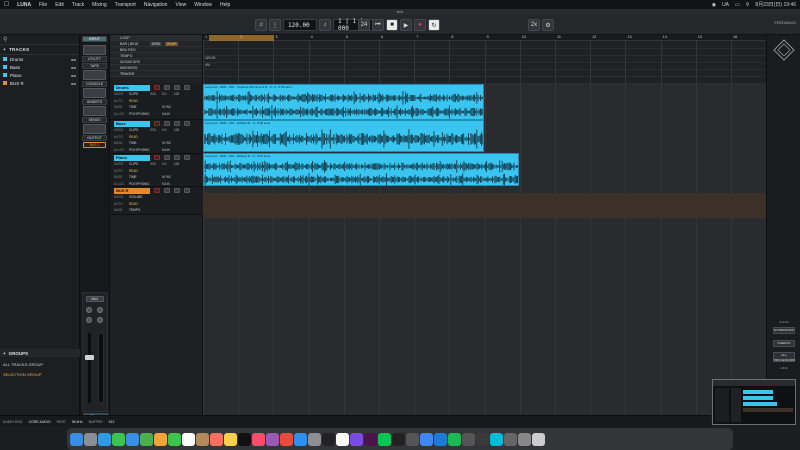 This screenshot has width=800, height=450. What do you see at coordinates (225, 5) in the screenshot?
I see `menu-help: Help` at bounding box center [225, 5].